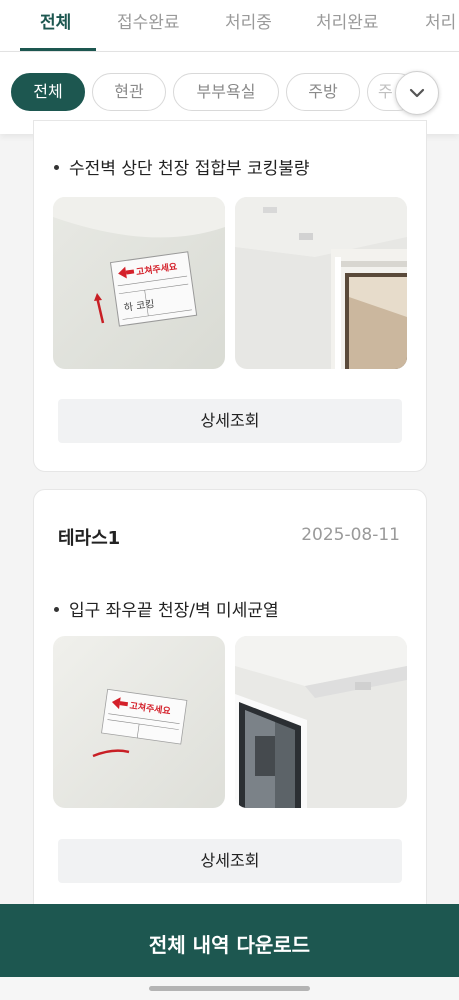  I want to click on tab-processing-partial: 처리, so click(440, 20).